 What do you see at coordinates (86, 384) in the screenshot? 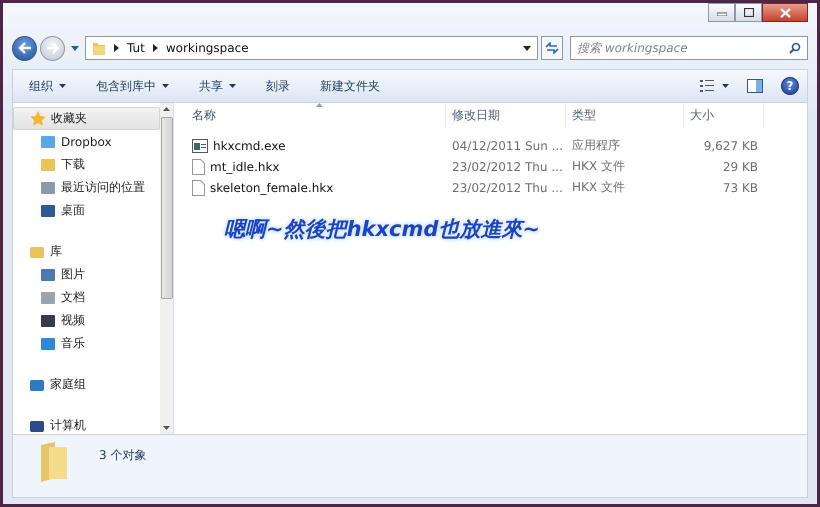
I see `nav-item: 家庭组` at bounding box center [86, 384].